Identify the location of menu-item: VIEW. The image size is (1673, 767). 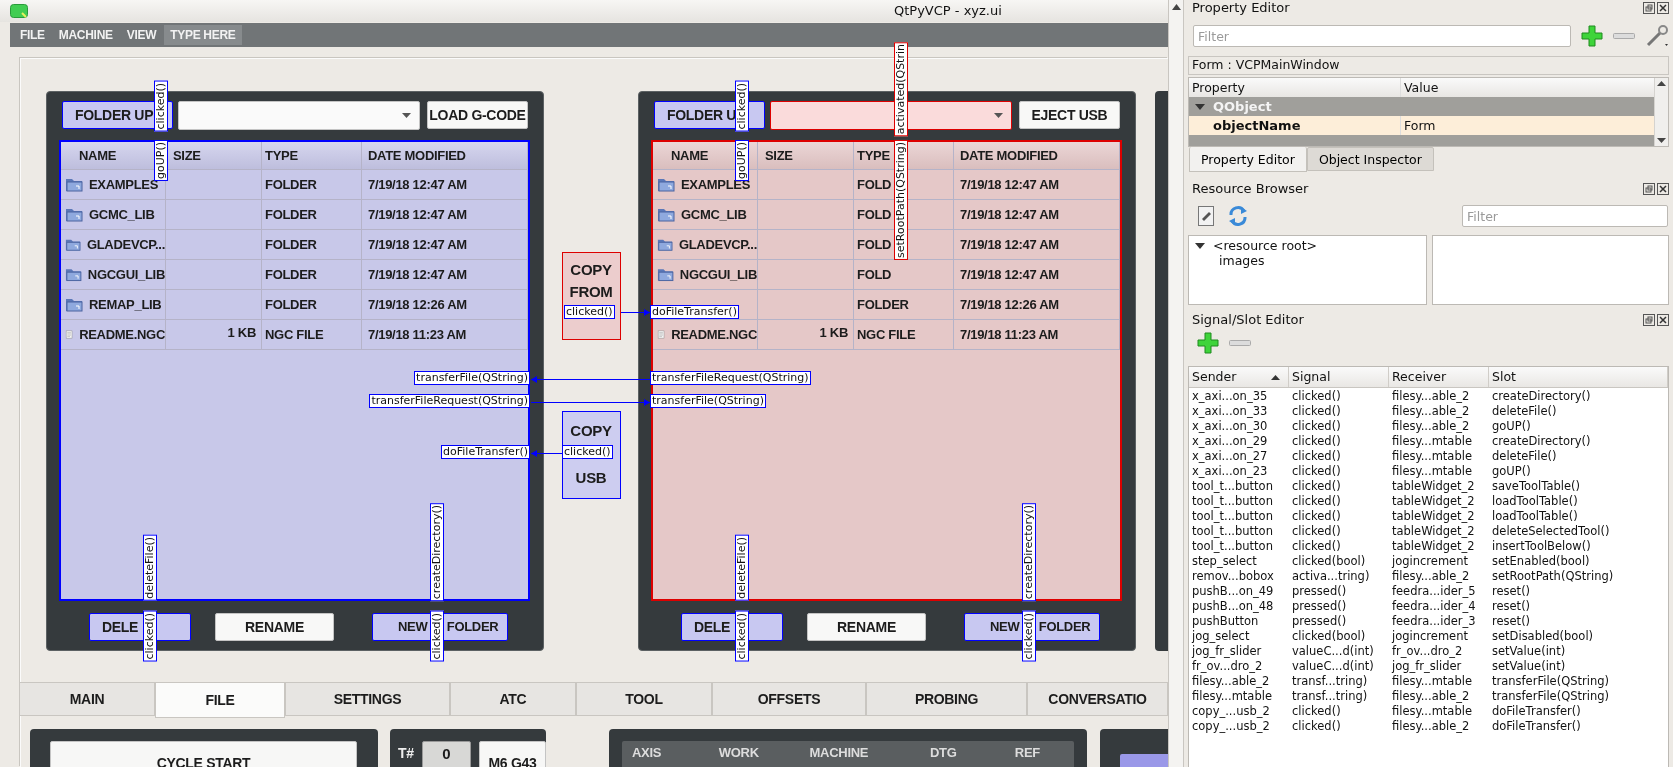
(141, 35).